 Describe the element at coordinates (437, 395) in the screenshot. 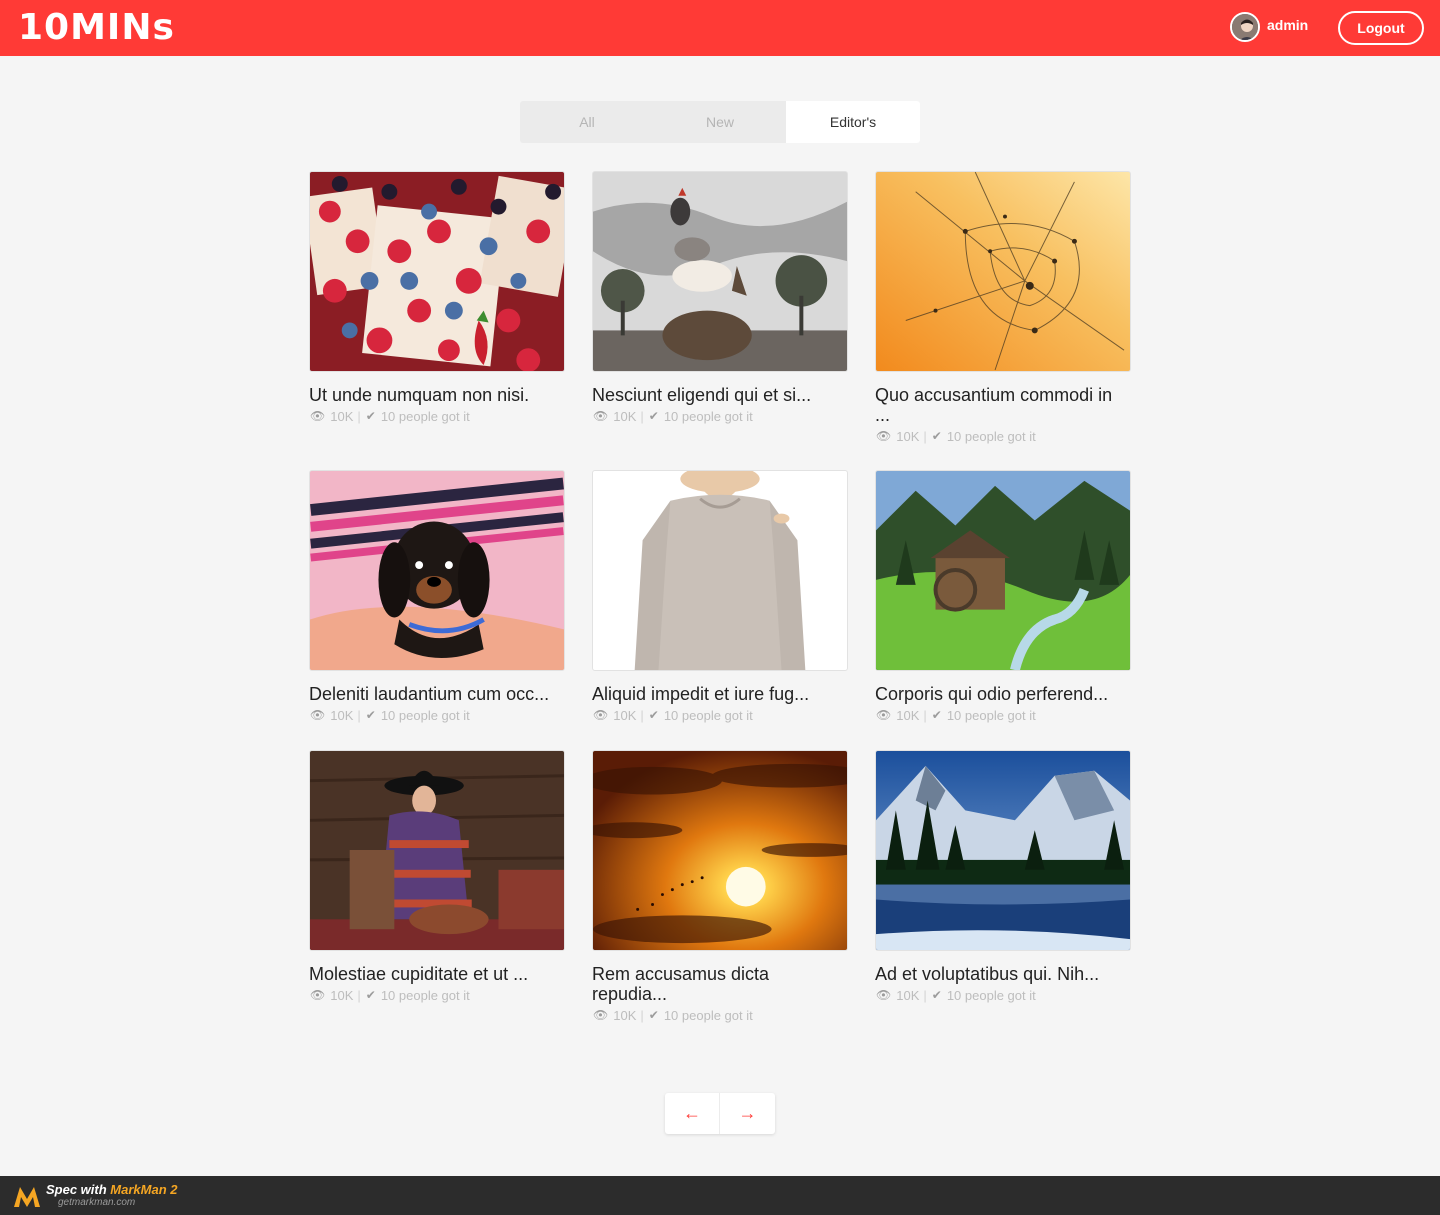

I see `card-title: Ut unde numquam non nisi.` at that location.